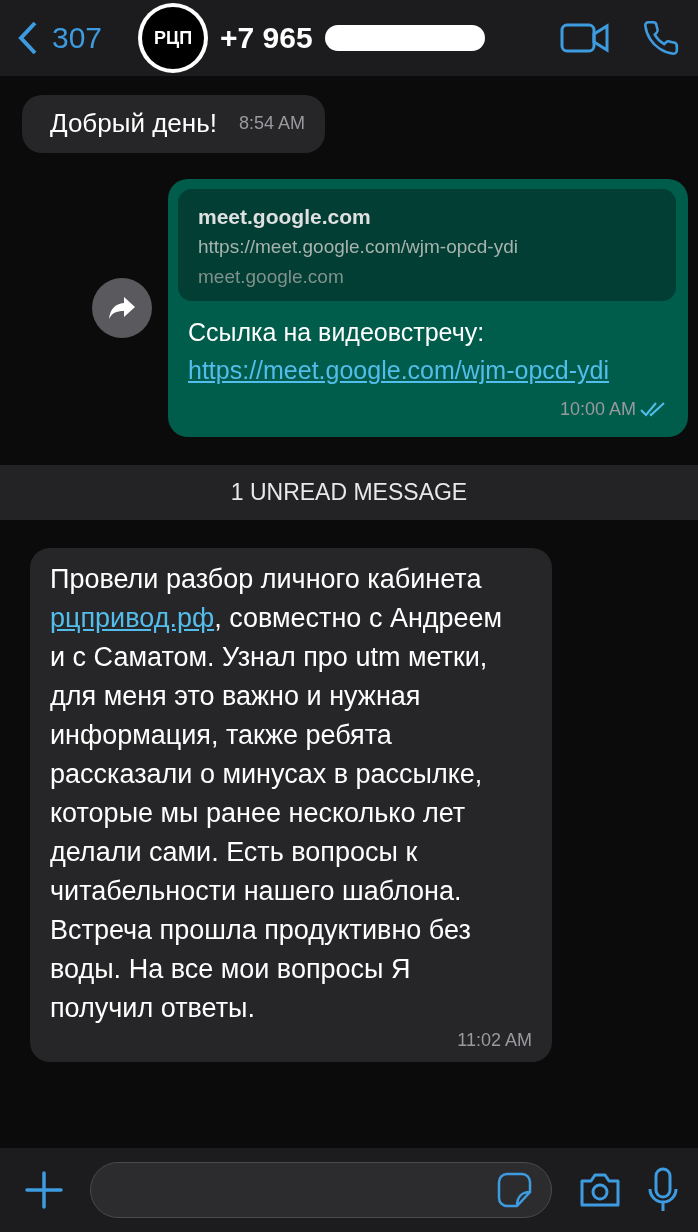 This screenshot has height=1232, width=698. I want to click on message-time: 8:54 AM, so click(271, 123).